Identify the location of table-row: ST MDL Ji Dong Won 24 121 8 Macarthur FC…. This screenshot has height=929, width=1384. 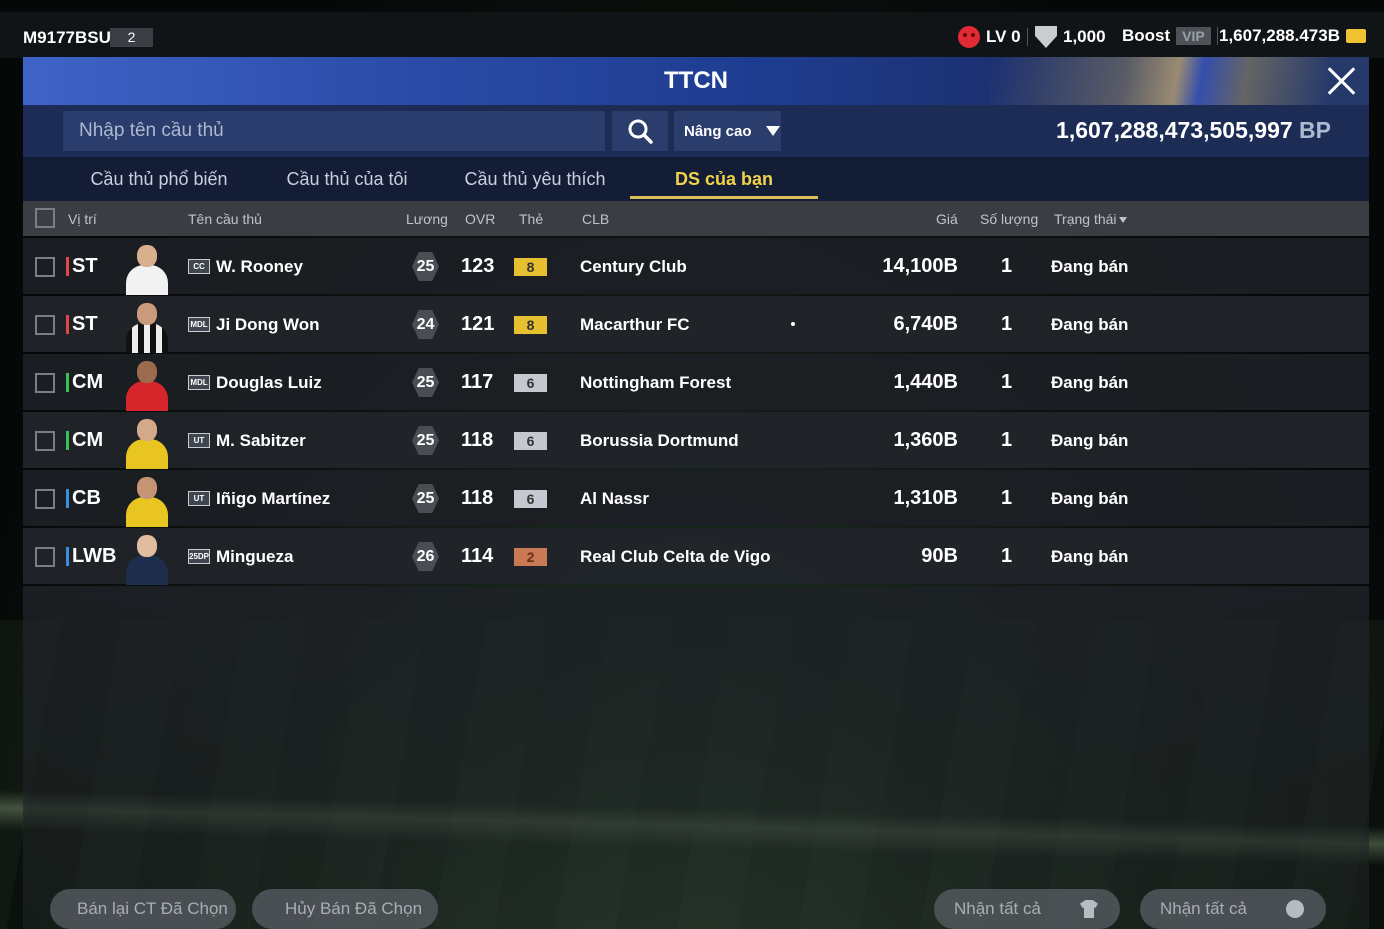
(696, 324).